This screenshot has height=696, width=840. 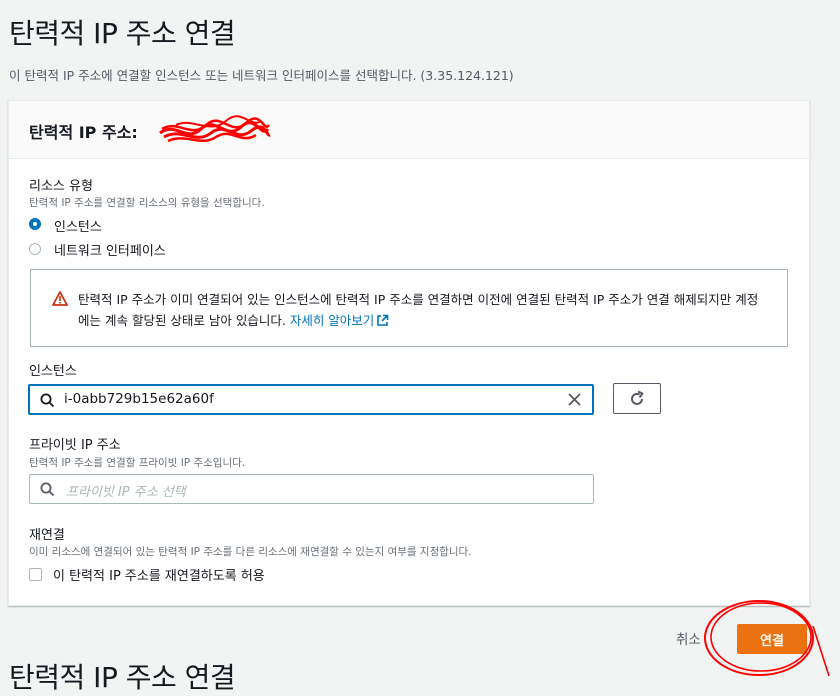 What do you see at coordinates (137, 463) in the screenshot?
I see `private-ip-description: 탄력적 IP 주소를 연결할 프라이빗 IP 주소입니다.` at bounding box center [137, 463].